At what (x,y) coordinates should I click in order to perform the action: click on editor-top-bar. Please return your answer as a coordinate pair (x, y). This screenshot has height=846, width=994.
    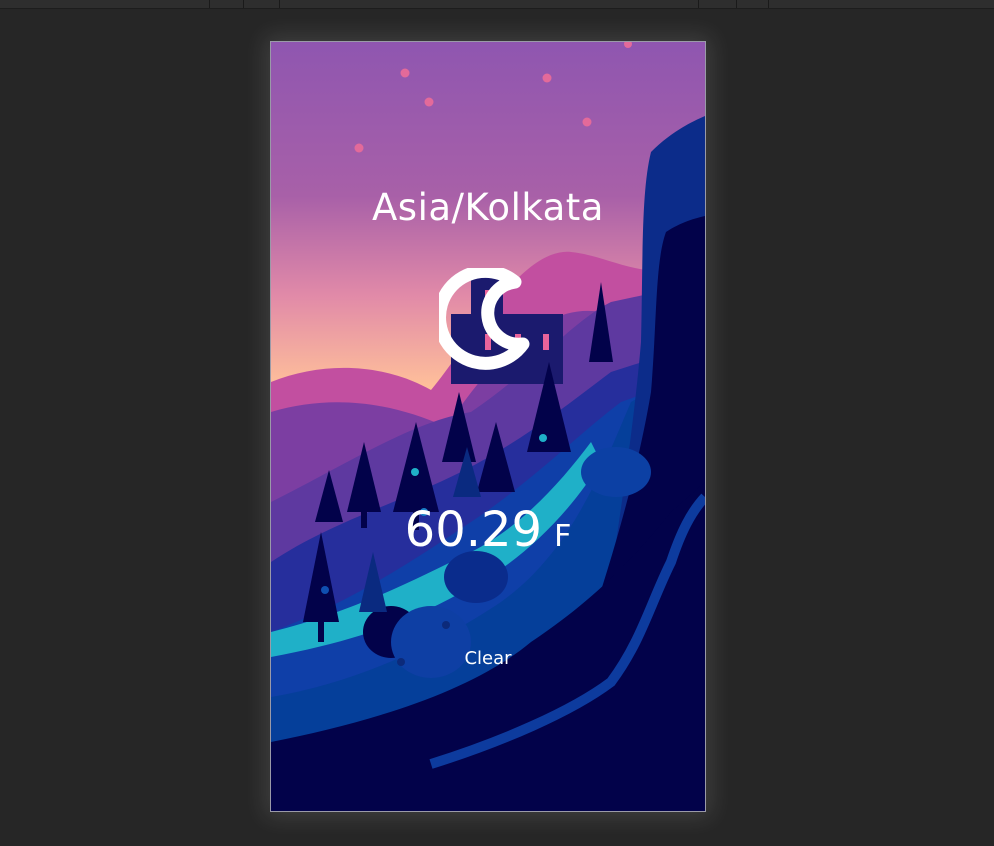
    Looking at the image, I should click on (497, 4).